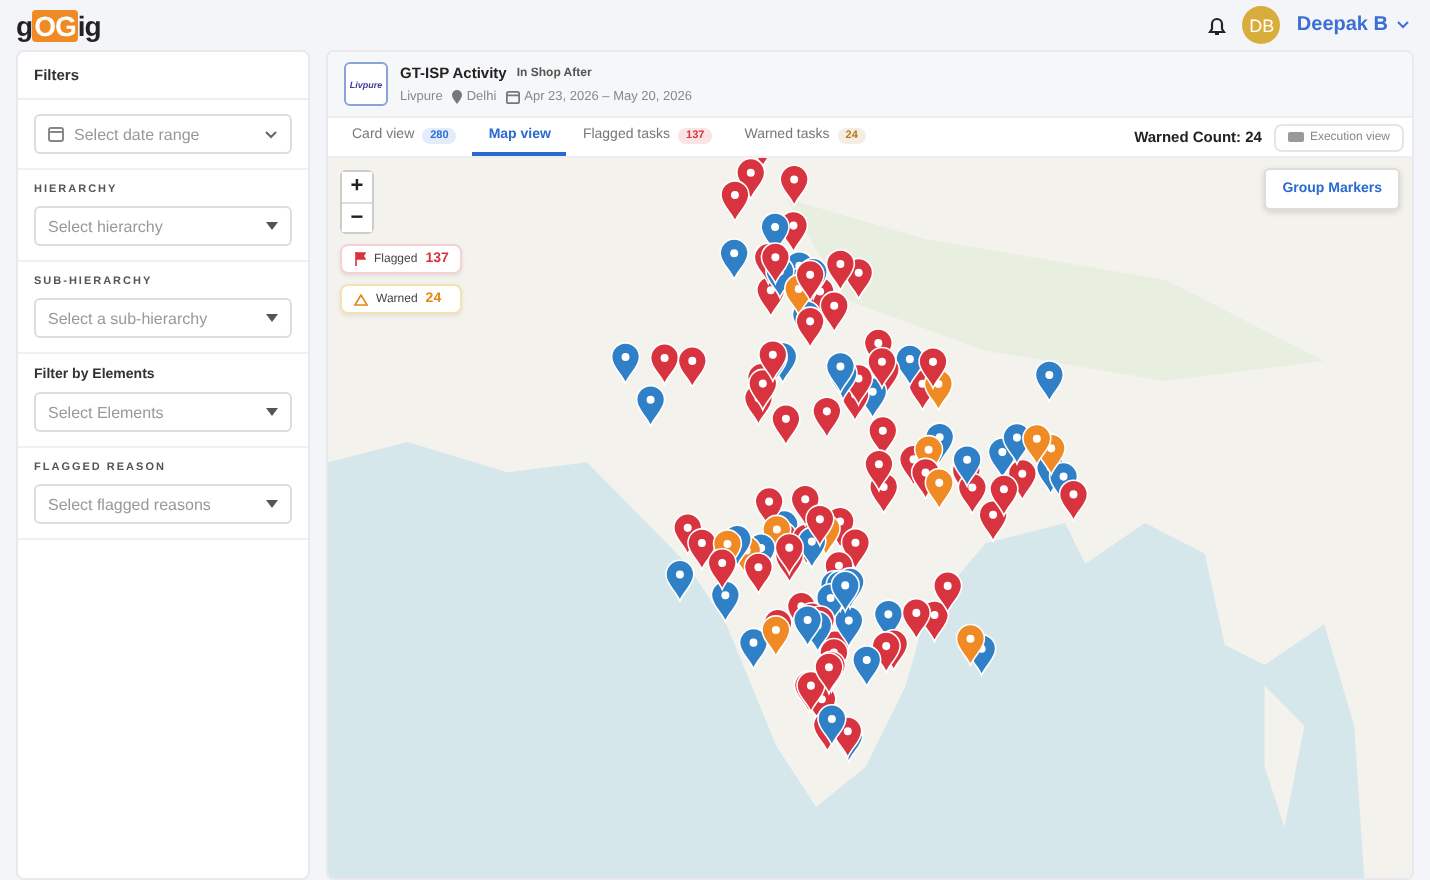 The height and width of the screenshot is (880, 1430). Describe the element at coordinates (361, 299) in the screenshot. I see `warning-icon` at that location.